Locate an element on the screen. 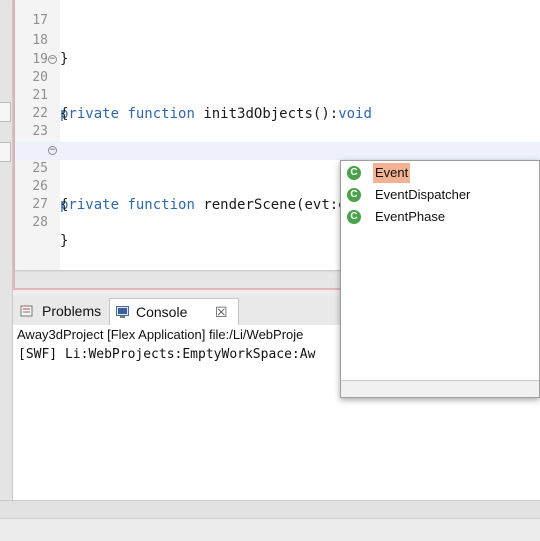 The height and width of the screenshot is (541, 540). code-text: private function init3dObjects():void is located at coordinates (216, 114).